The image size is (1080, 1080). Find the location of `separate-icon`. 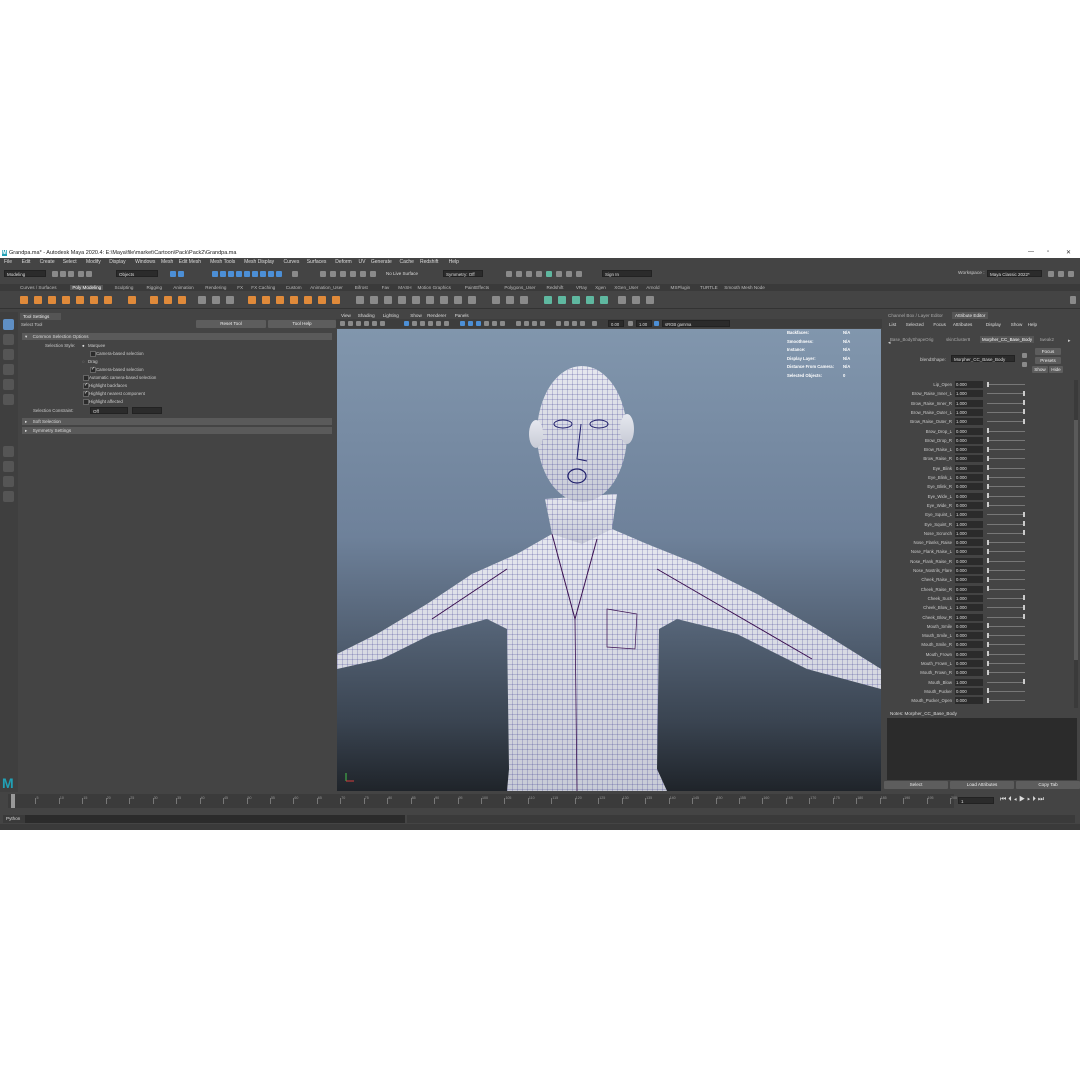

separate-icon is located at coordinates (216, 300).